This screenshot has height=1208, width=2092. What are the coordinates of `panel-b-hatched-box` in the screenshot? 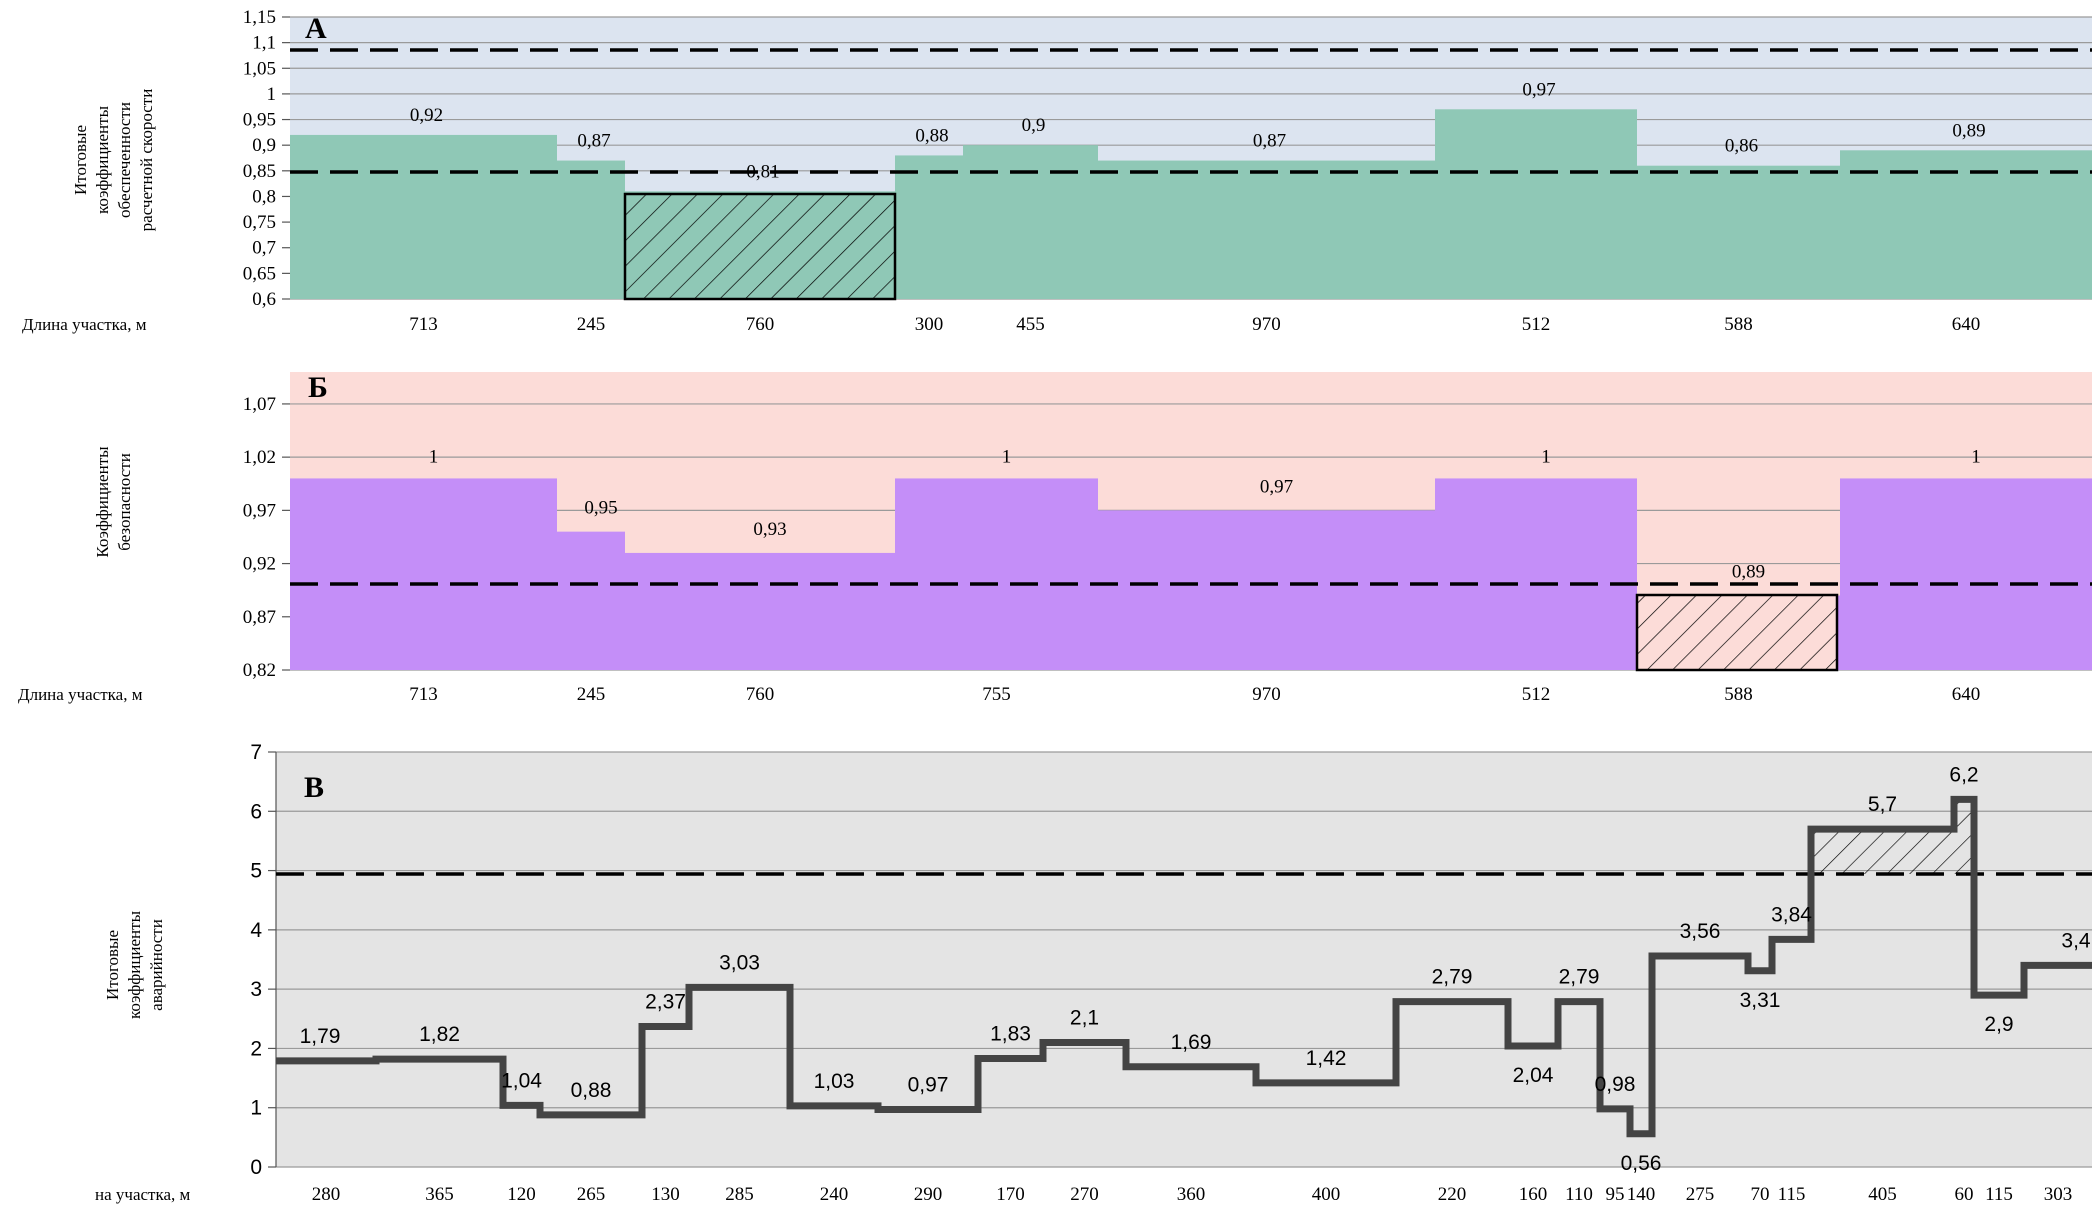 It's located at (1737, 632).